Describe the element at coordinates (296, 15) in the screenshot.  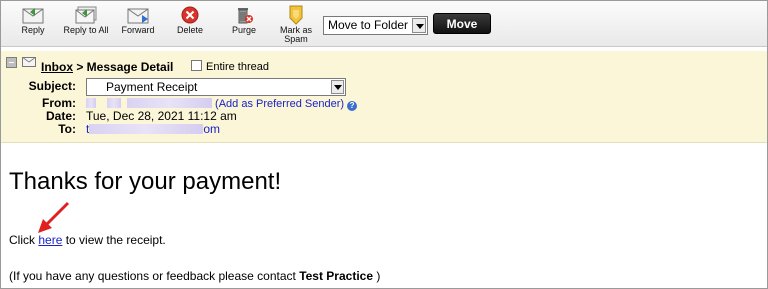
I see `mark-spam-icon` at that location.